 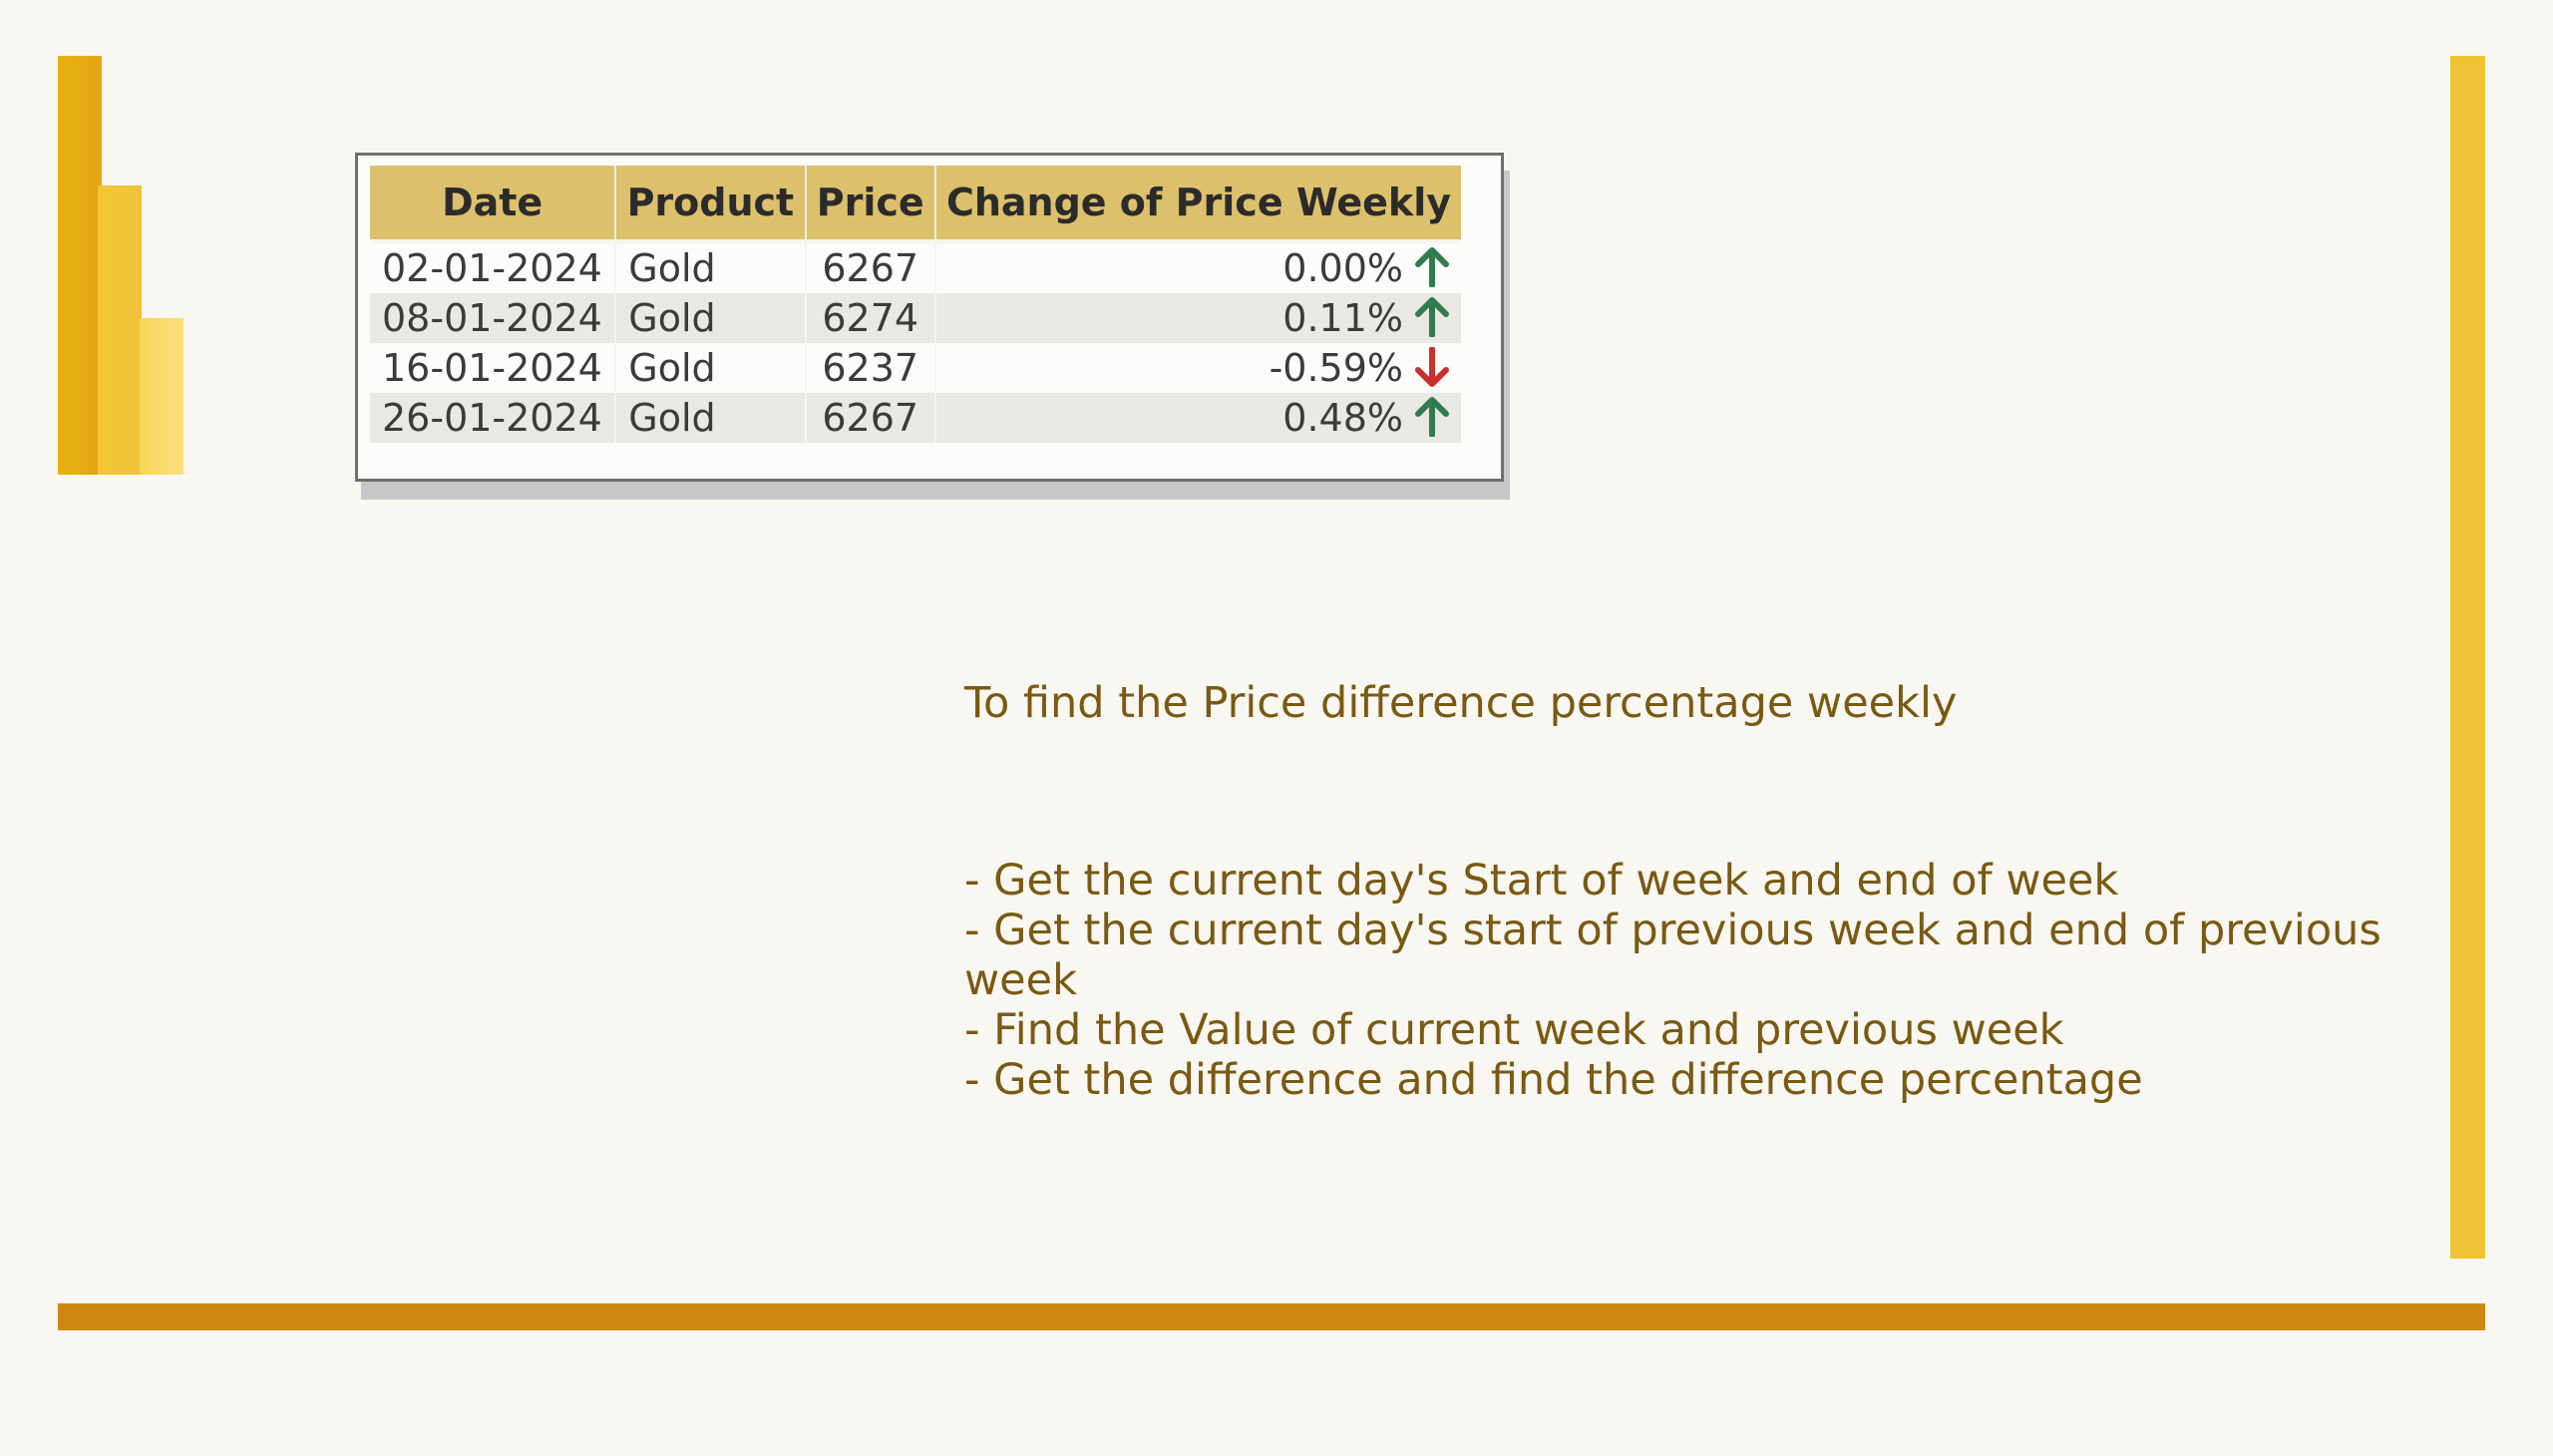 I want to click on bottom-accent-bar, so click(x=1272, y=1316).